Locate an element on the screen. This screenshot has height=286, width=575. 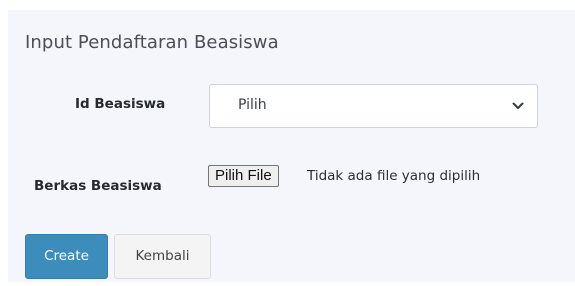
form-title: Input Pendaftaran Beasiswa is located at coordinates (152, 42).